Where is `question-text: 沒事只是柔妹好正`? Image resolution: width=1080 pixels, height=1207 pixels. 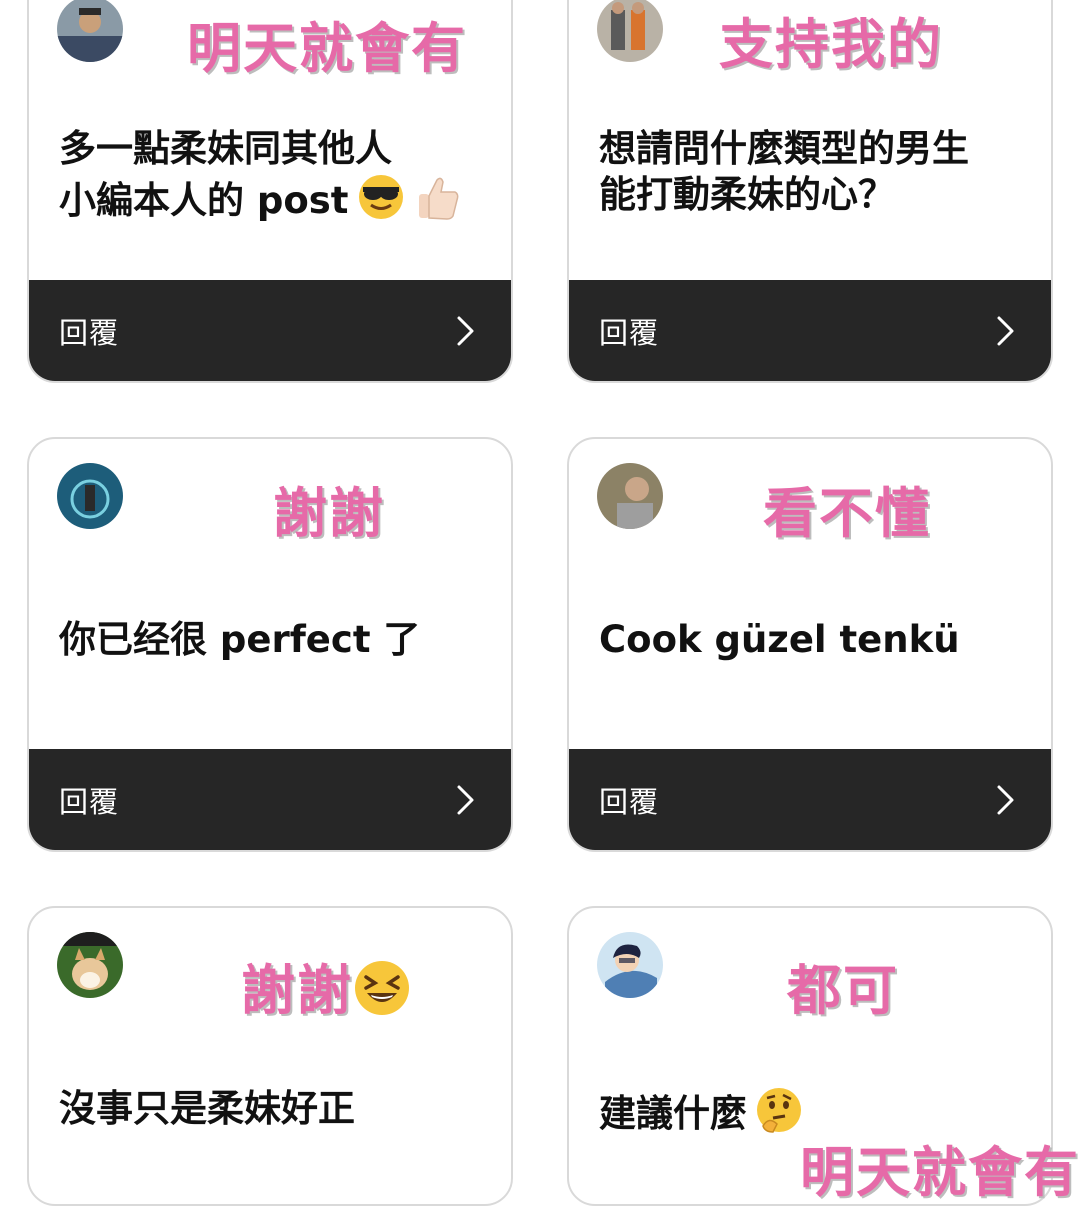 question-text: 沒事只是柔妹好正 is located at coordinates (273, 1109).